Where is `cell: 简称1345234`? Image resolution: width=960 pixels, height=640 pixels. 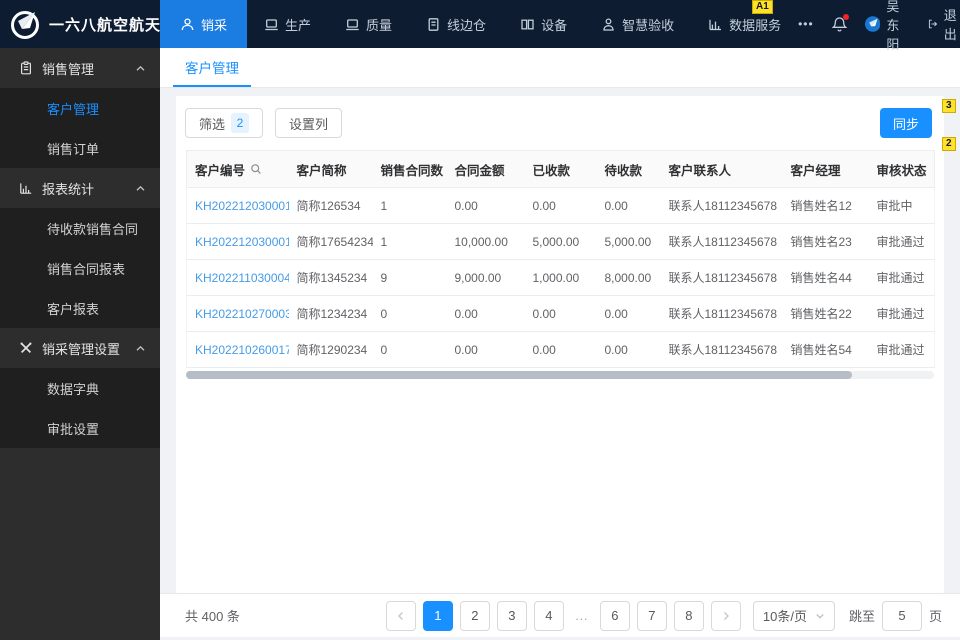
cell: 简称1345234 is located at coordinates (330, 277).